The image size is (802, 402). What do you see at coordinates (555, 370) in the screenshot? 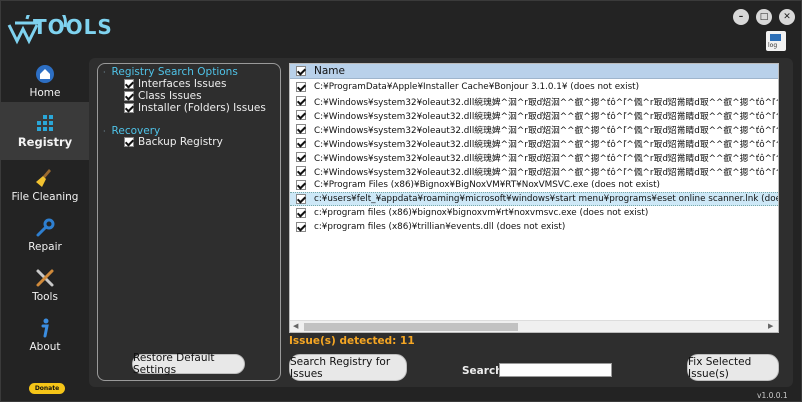
I see `search-input` at bounding box center [555, 370].